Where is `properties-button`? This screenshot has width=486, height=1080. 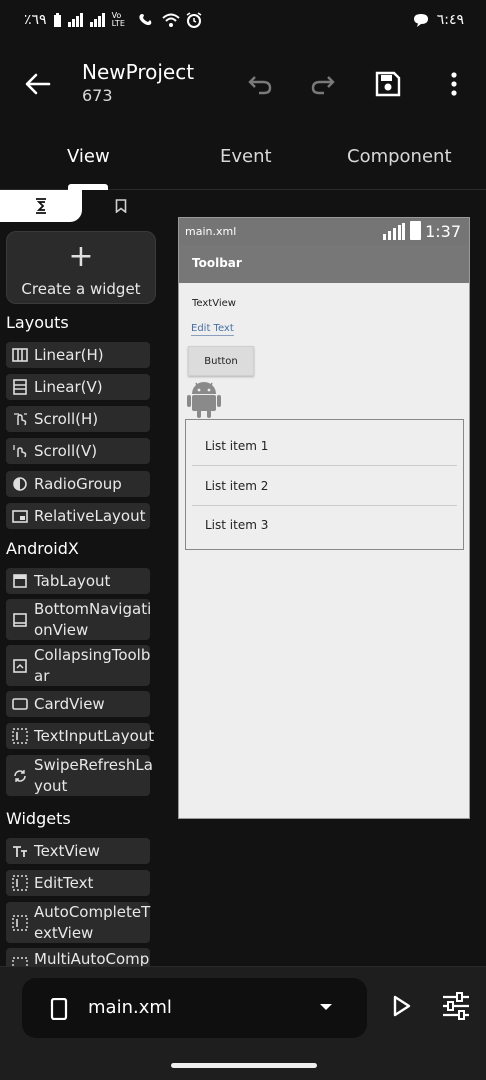
properties-button is located at coordinates (456, 1006).